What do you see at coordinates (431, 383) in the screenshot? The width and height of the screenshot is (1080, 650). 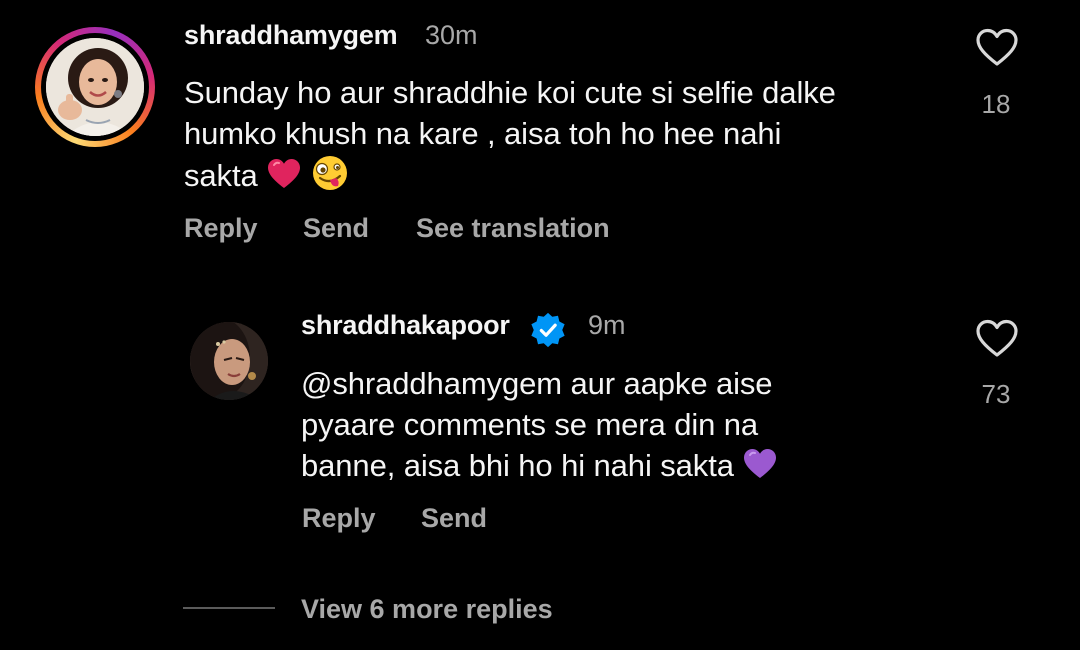 I see `reply-mention-link: @shraddhamygem` at bounding box center [431, 383].